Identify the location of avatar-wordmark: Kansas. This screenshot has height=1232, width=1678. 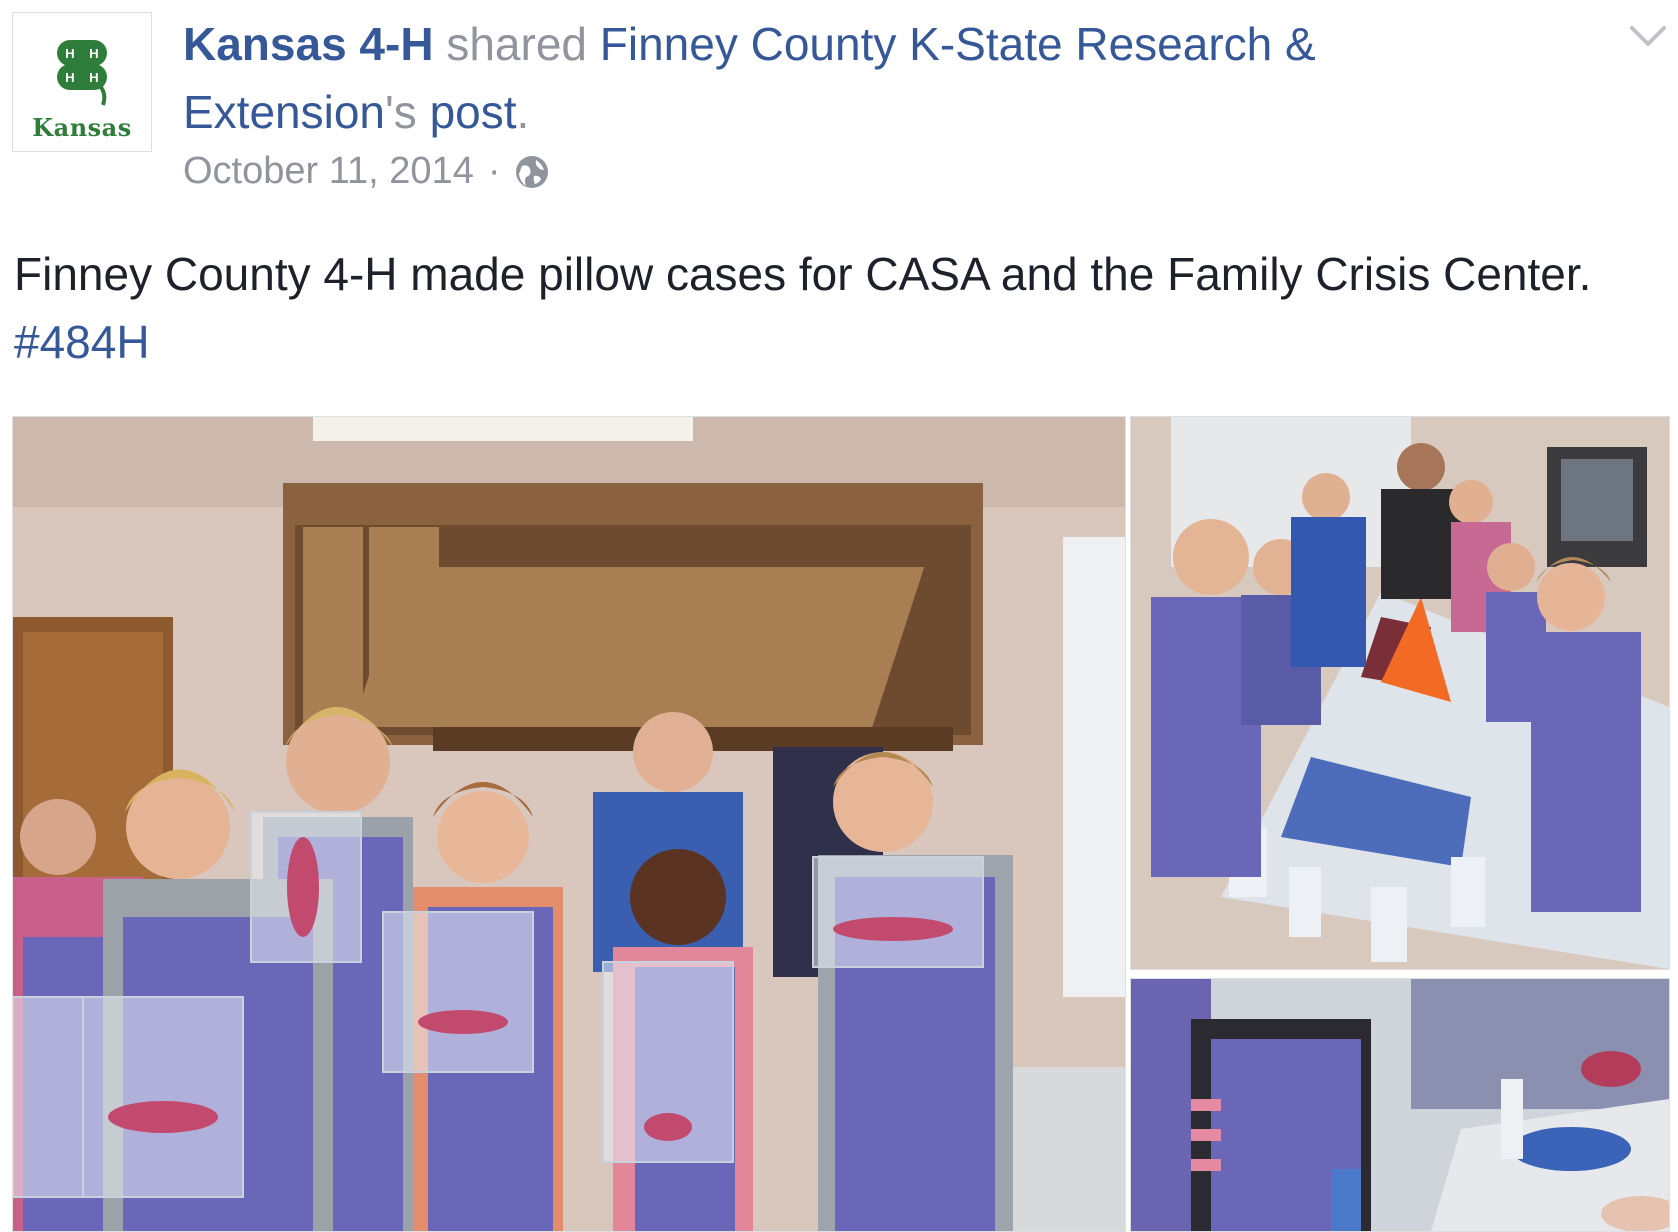
(82, 127).